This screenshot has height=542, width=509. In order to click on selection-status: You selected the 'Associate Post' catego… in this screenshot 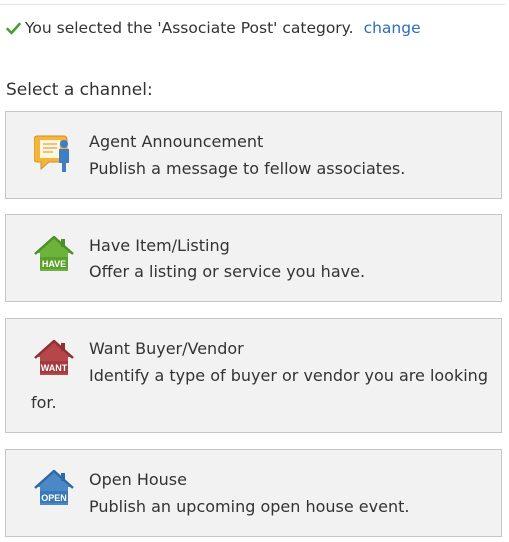, I will do `click(213, 28)`.